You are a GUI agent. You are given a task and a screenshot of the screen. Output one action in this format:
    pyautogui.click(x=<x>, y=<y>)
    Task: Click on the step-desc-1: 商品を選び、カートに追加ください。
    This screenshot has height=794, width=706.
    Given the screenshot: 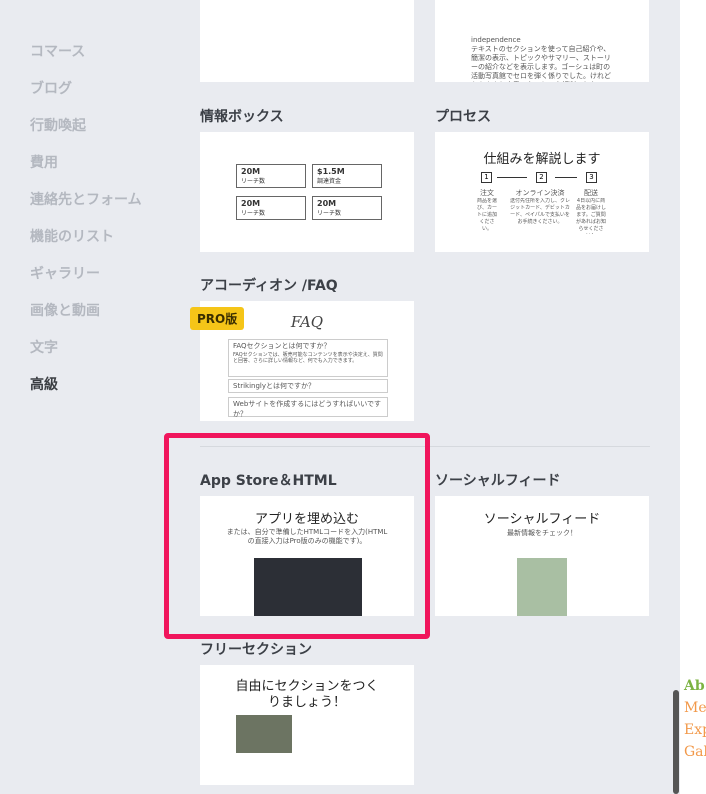 What is the action you would take?
    pyautogui.click(x=486, y=215)
    